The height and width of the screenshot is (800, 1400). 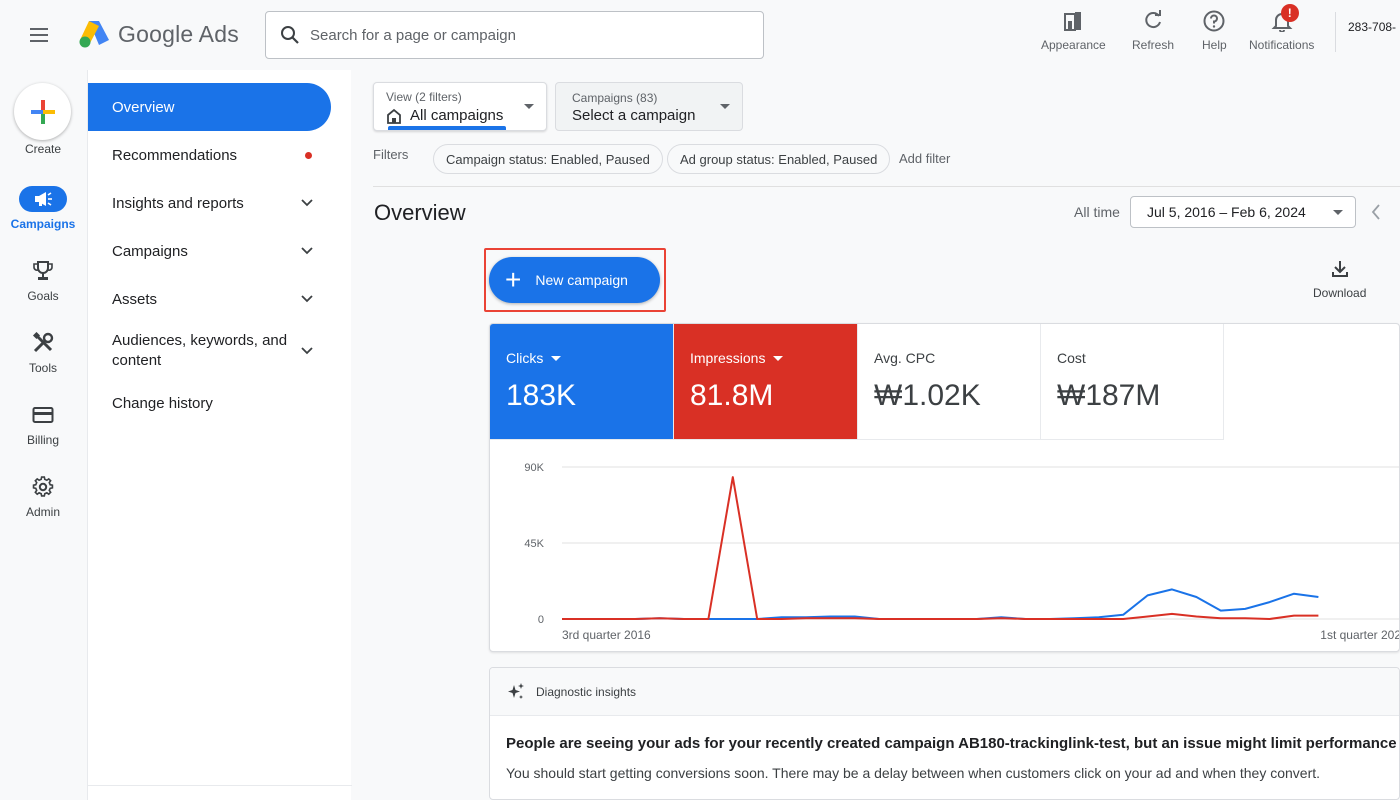 I want to click on date-range-picker: Jul 5, 2016 – Feb 6, 2024, so click(x=1243, y=212).